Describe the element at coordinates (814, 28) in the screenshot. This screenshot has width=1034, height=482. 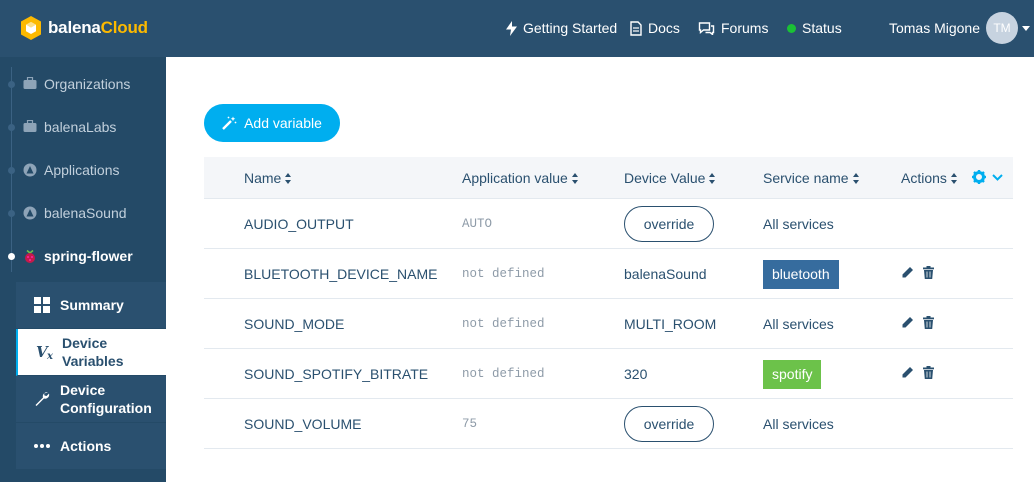
I see `nav-status: Status` at that location.